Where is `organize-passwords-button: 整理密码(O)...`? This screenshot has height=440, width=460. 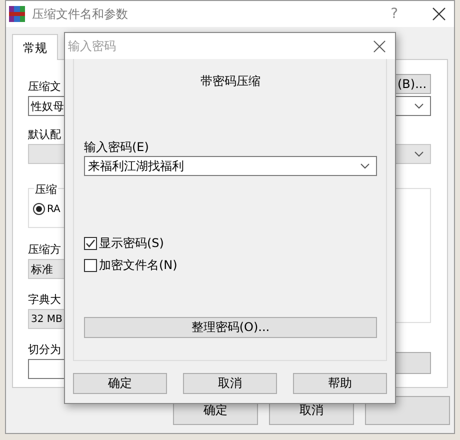 organize-passwords-button: 整理密码(O)... is located at coordinates (230, 327).